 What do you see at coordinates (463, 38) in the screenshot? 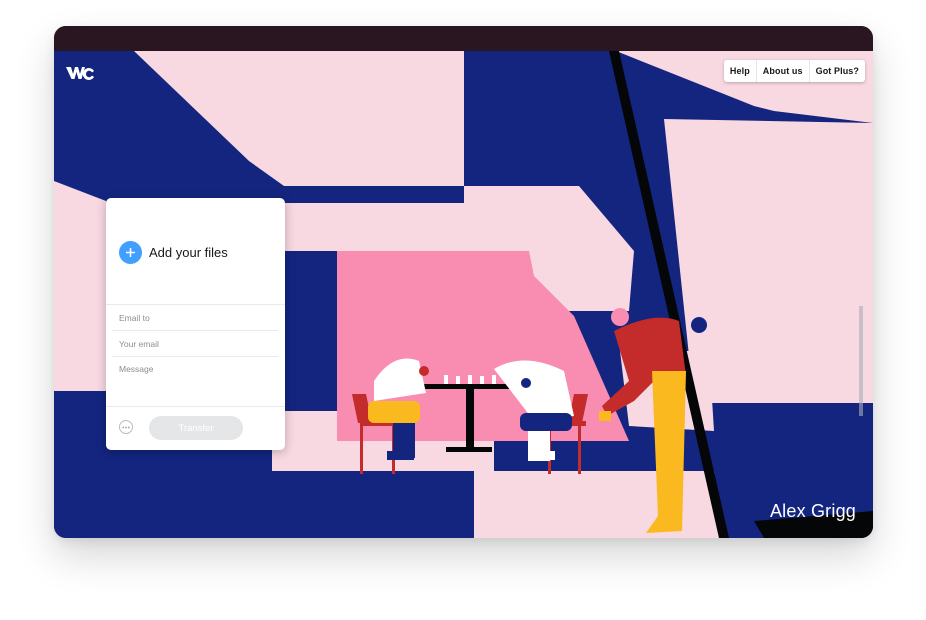
I see `window-titlebar` at bounding box center [463, 38].